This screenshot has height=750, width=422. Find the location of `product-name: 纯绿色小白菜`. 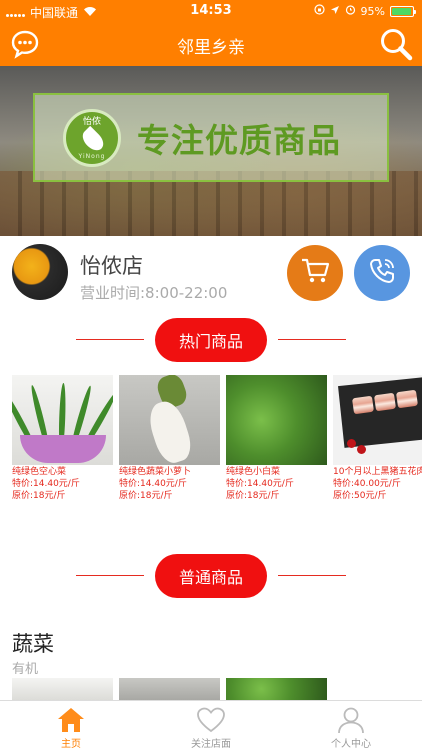

product-name: 纯绿色小白菜 is located at coordinates (253, 472).